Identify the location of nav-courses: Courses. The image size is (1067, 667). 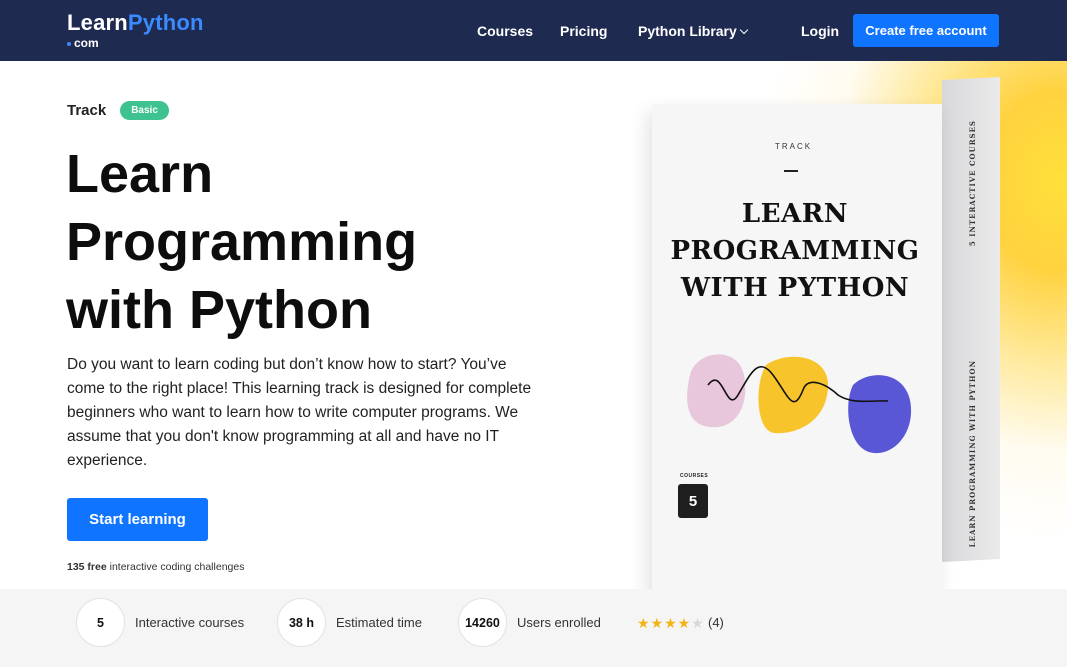
(505, 31).